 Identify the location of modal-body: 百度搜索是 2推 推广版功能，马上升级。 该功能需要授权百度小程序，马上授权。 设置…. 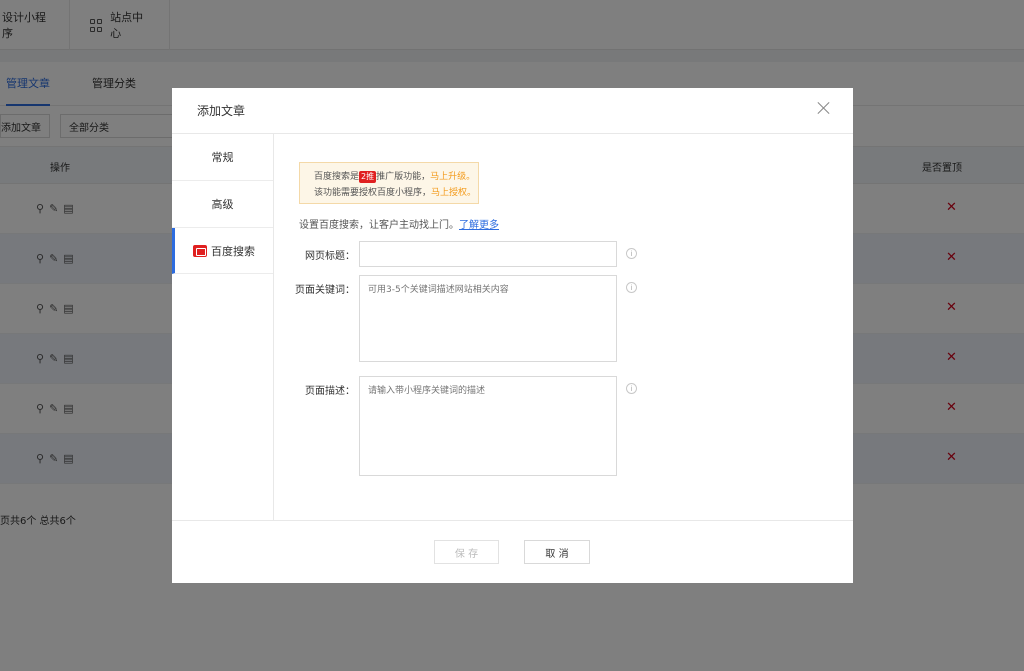
(569, 196).